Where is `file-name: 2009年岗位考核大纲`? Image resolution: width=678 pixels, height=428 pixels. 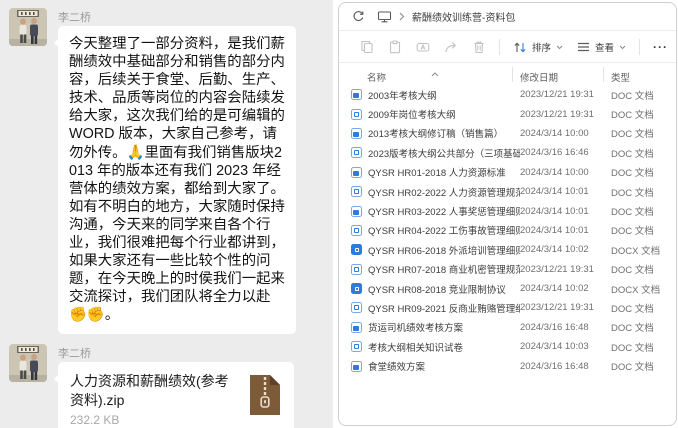
file-name: 2009年岗位考核大纲 is located at coordinates (412, 116).